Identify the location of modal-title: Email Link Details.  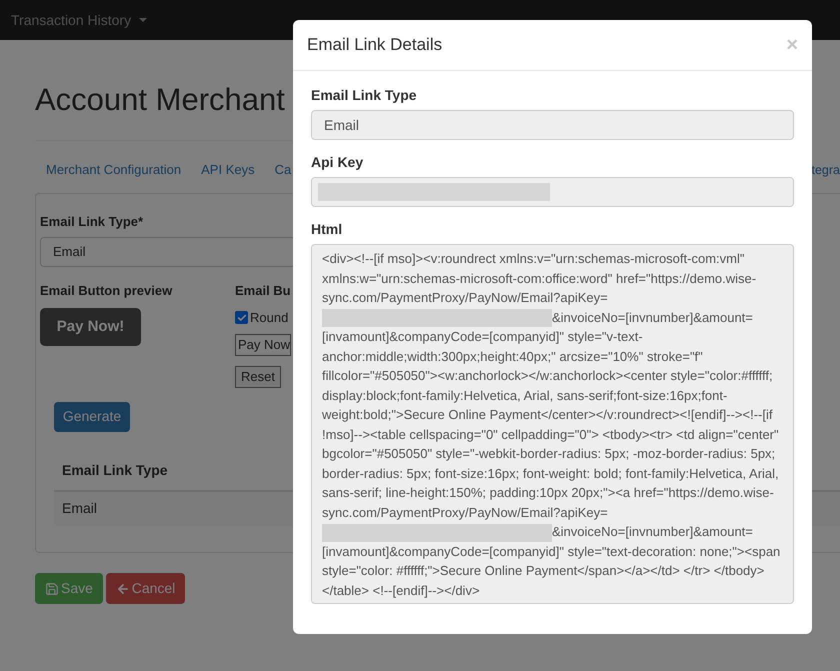
(374, 45).